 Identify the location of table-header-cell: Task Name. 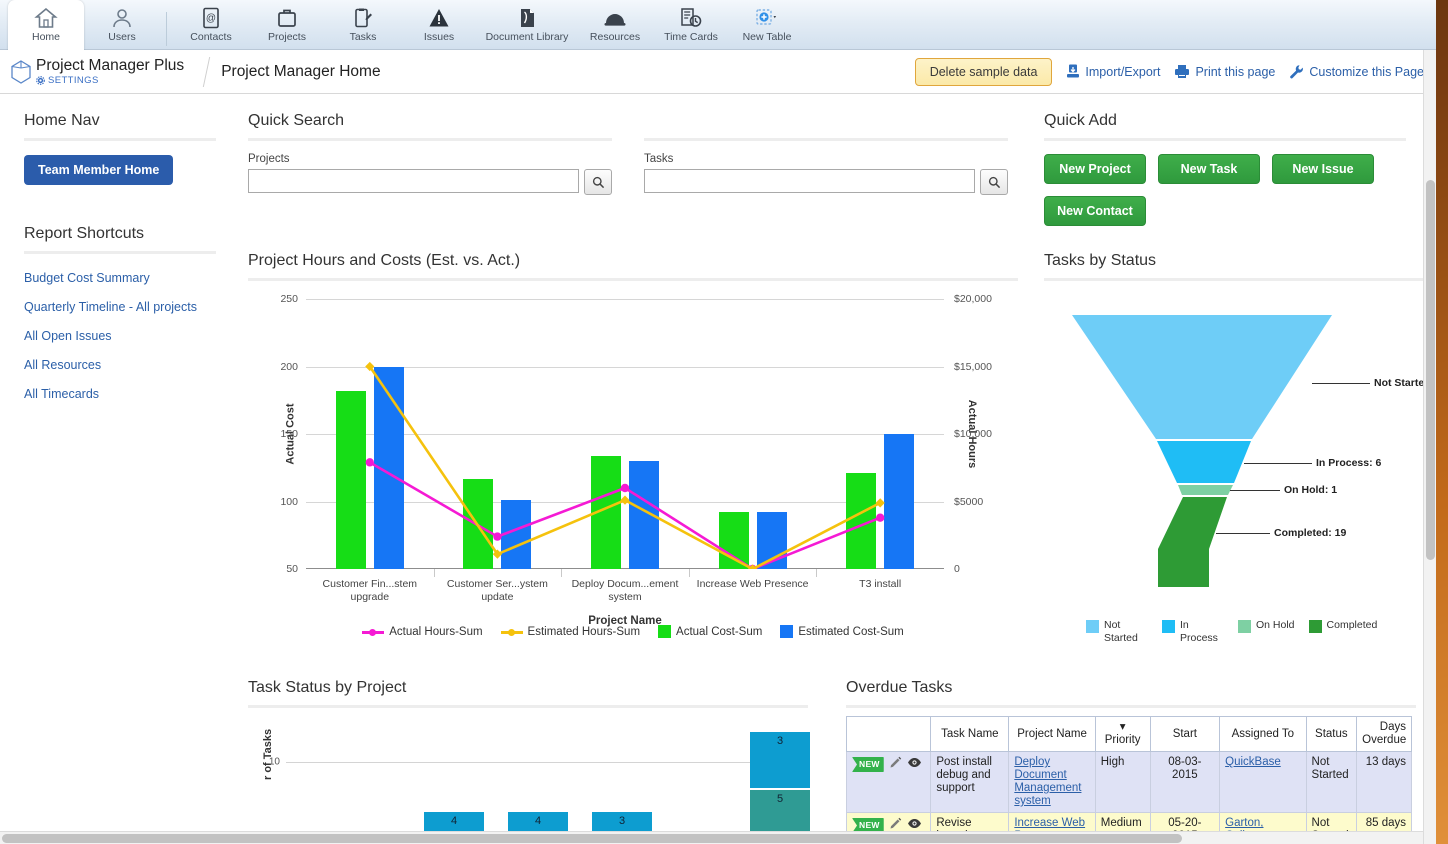
(970, 734).